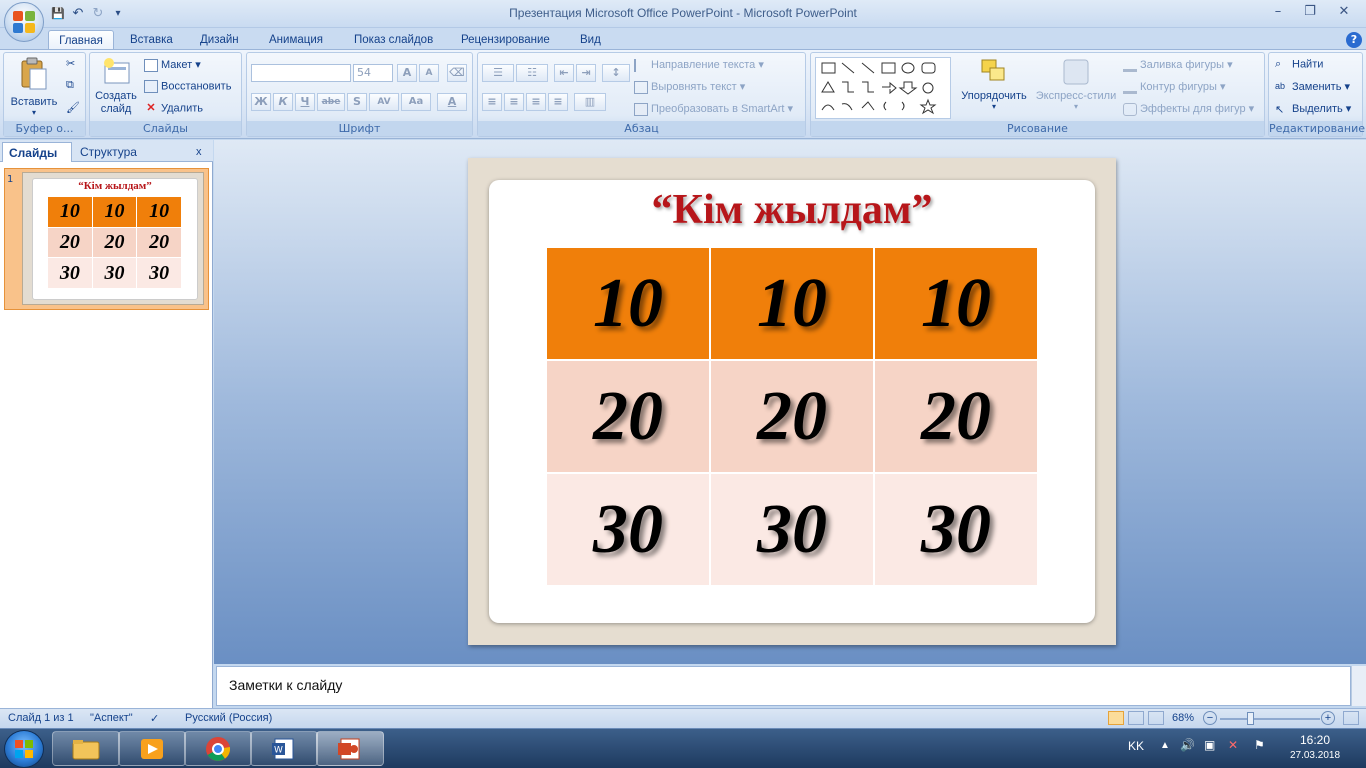  Describe the element at coordinates (792, 210) in the screenshot. I see `slide-title: “Кім жылдам”` at that location.